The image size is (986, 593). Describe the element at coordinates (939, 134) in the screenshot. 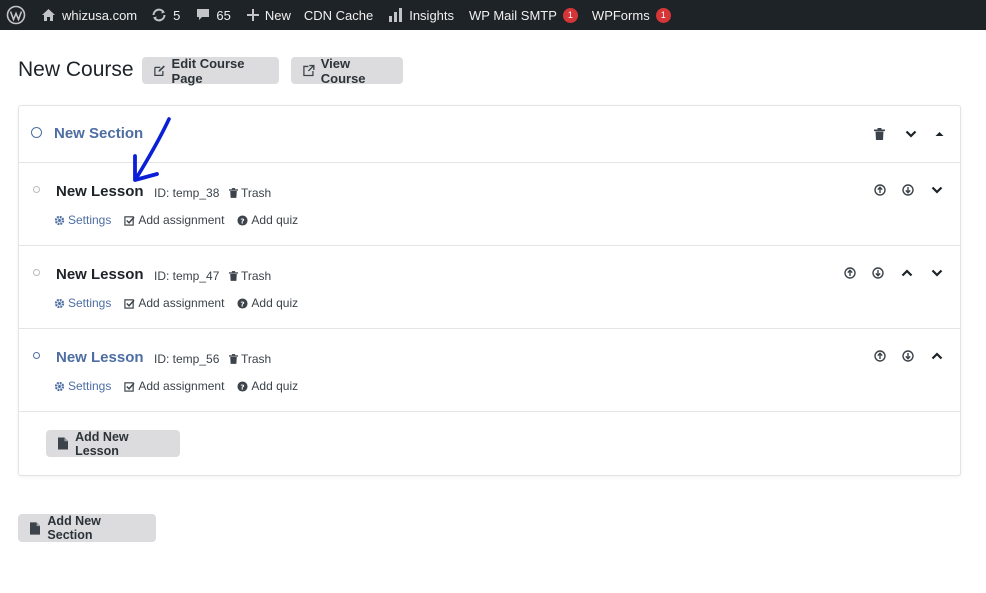

I see `section-caret-up-icon` at that location.